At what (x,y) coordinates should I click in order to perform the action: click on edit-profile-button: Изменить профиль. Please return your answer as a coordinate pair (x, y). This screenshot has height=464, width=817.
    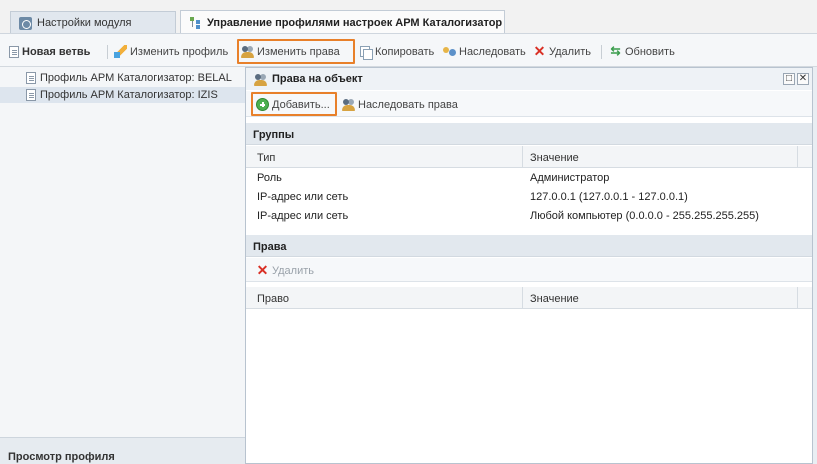
    Looking at the image, I should click on (171, 51).